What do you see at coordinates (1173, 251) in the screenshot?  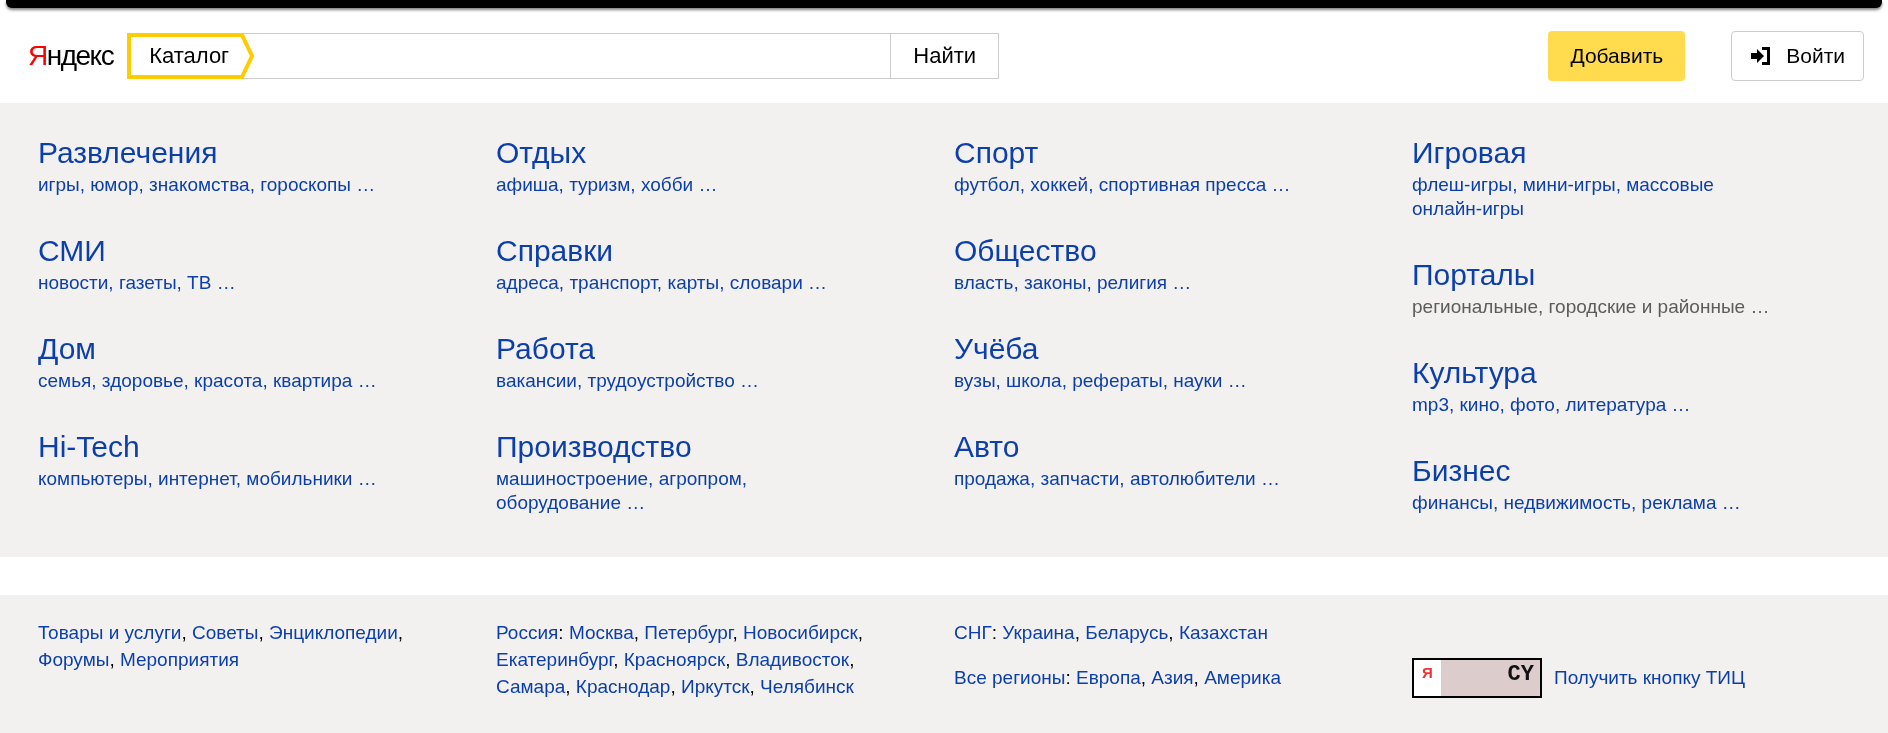 I see `category-link: Общество` at bounding box center [1173, 251].